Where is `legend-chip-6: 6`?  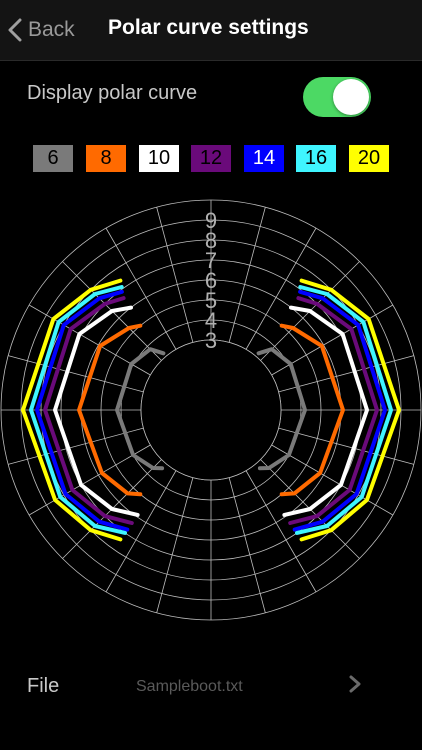
legend-chip-6: 6 is located at coordinates (53, 158).